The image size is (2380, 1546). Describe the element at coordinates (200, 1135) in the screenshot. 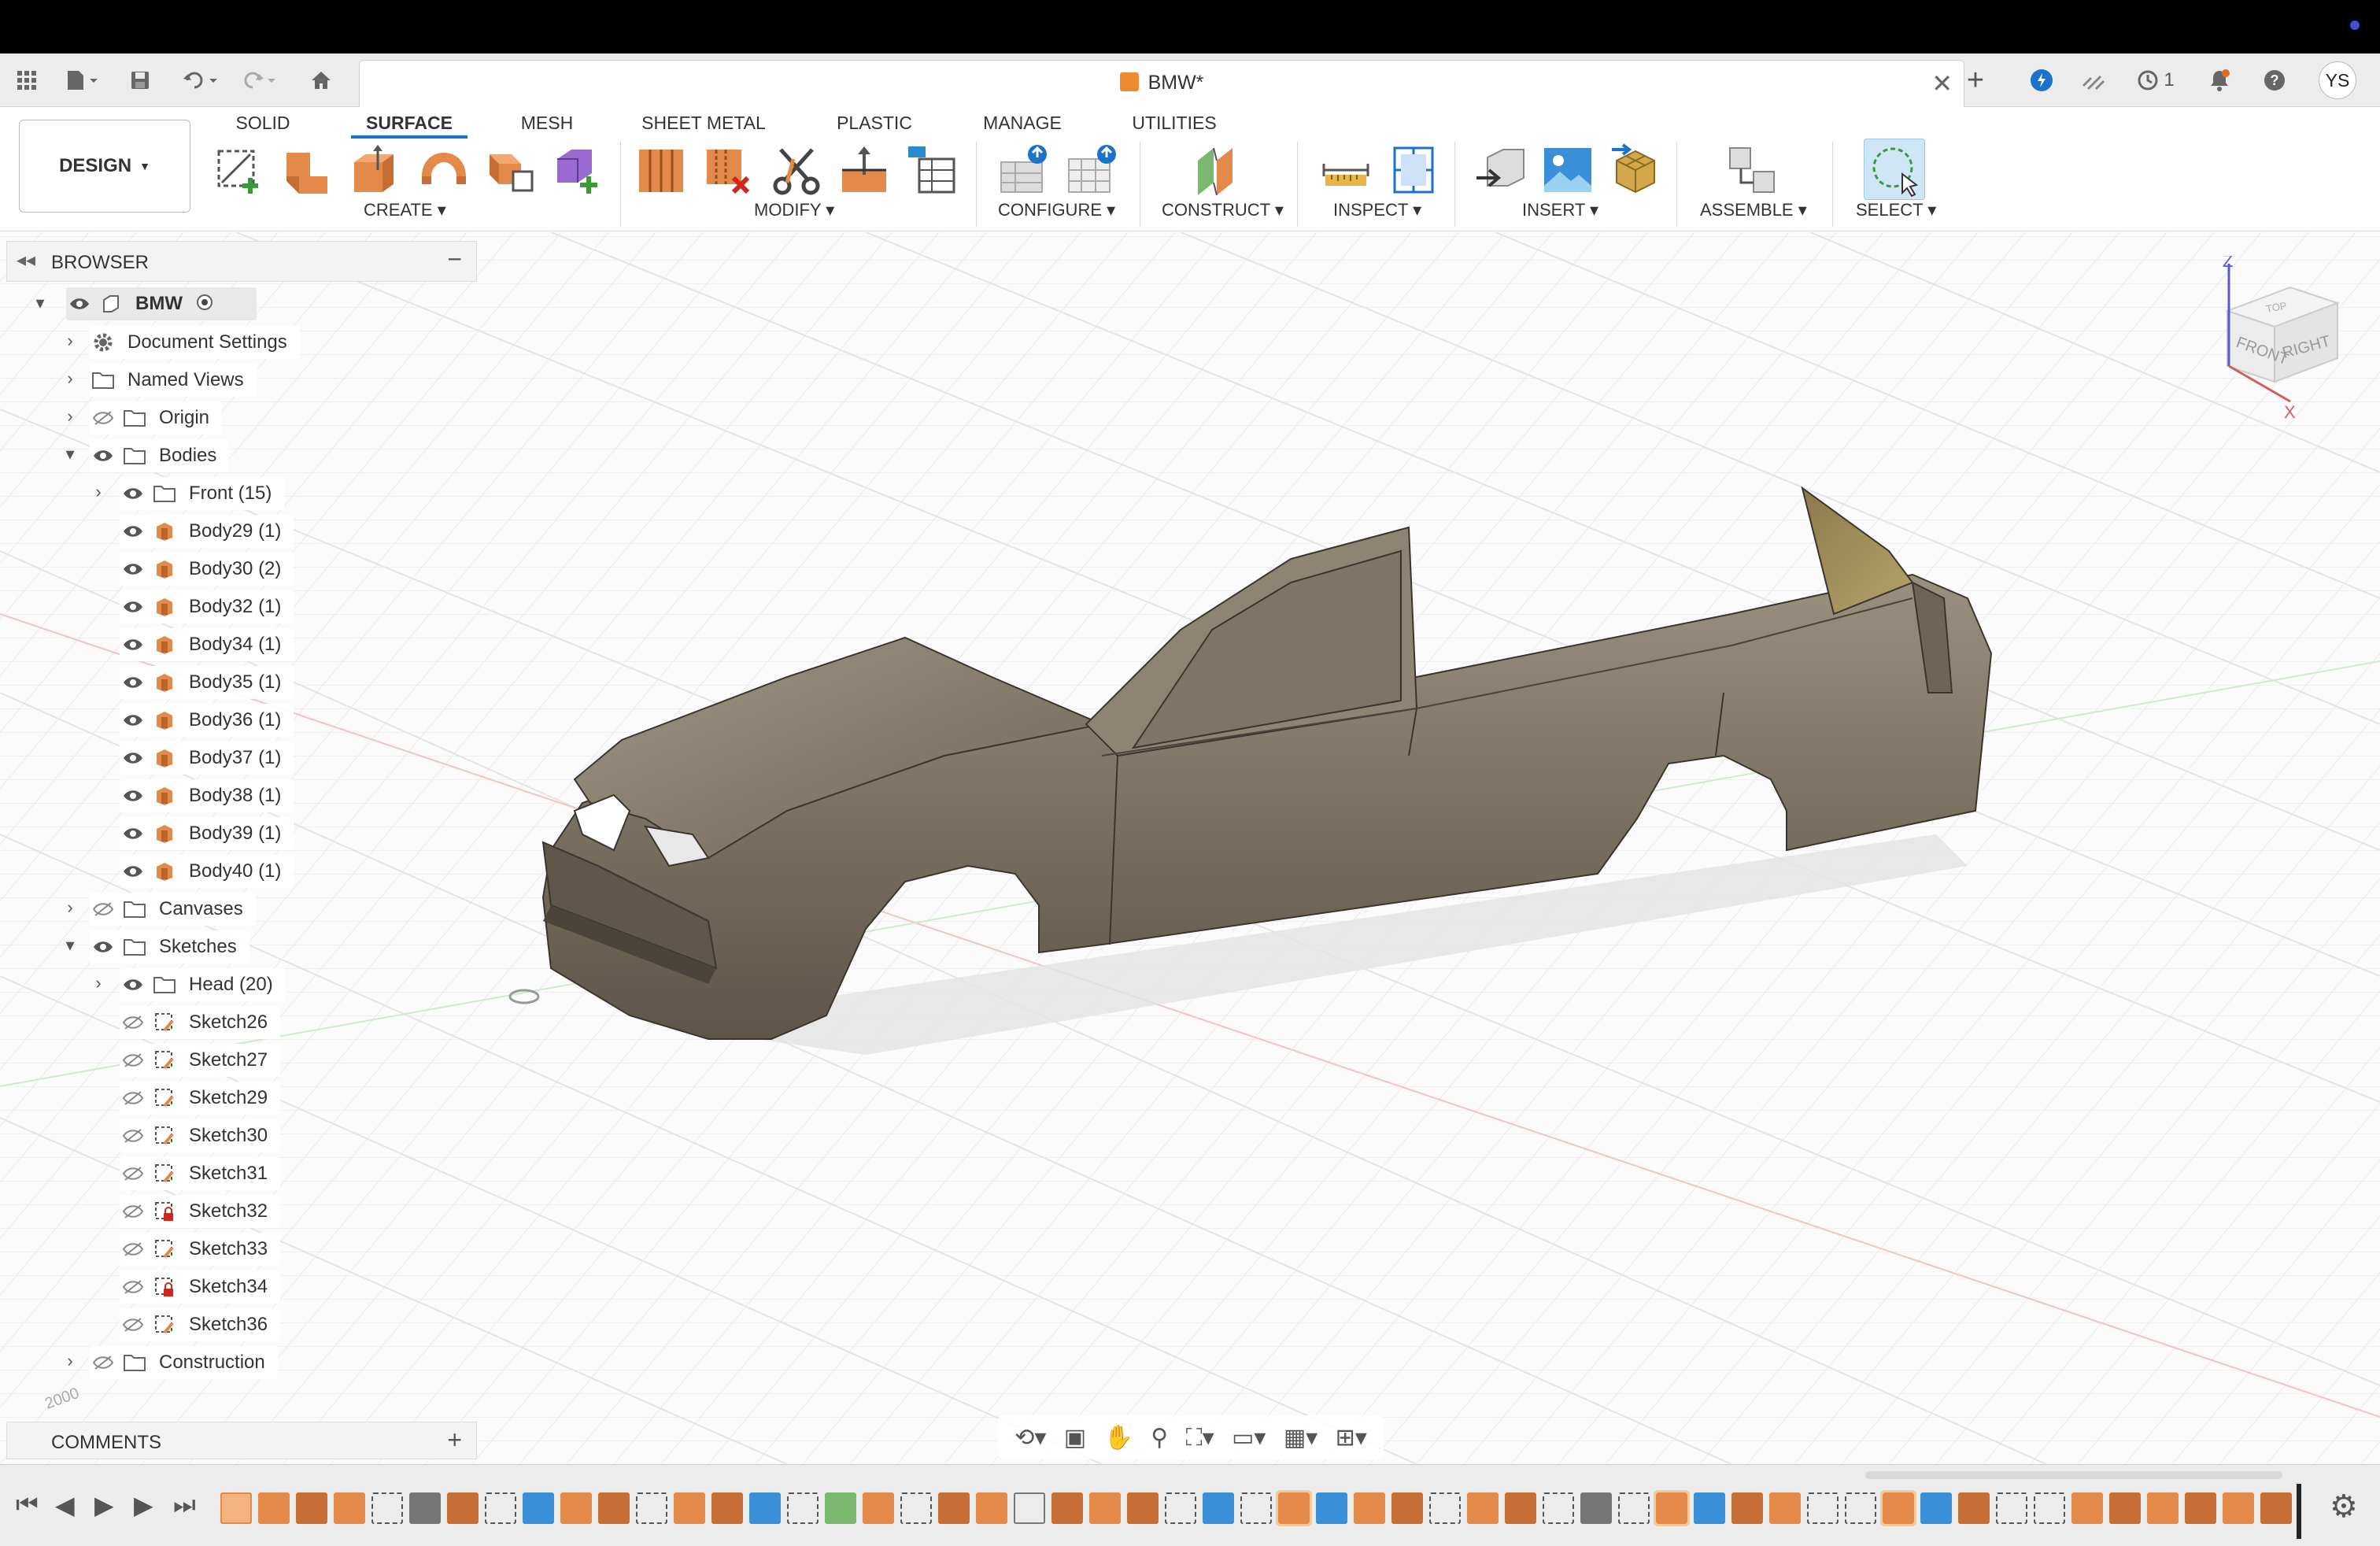

I see `tree-sketch-item: Sketch30` at that location.